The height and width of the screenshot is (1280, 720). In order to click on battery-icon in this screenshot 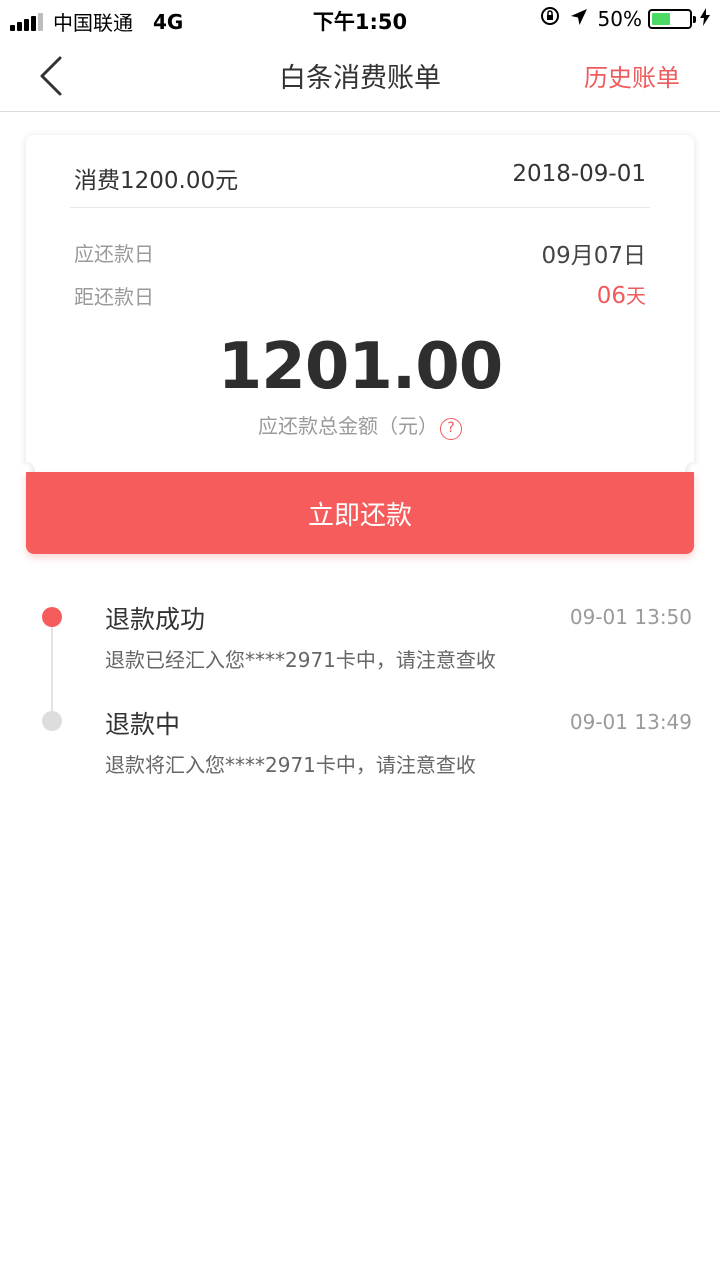, I will do `click(672, 18)`.